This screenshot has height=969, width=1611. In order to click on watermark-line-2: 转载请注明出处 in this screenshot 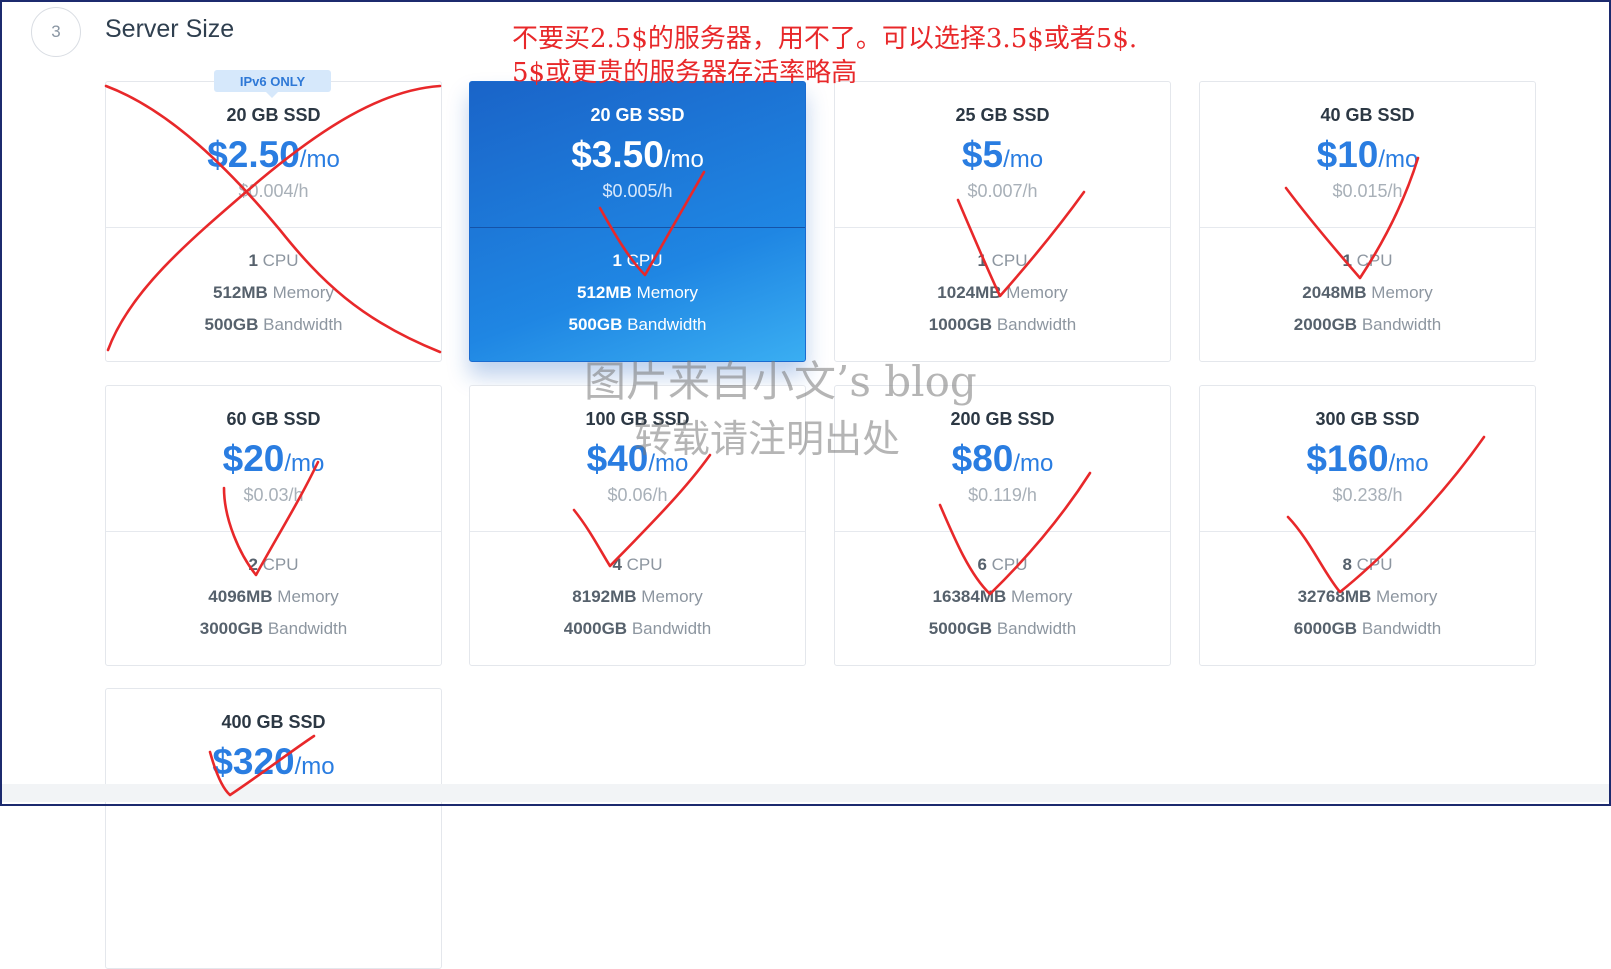, I will do `click(767, 439)`.